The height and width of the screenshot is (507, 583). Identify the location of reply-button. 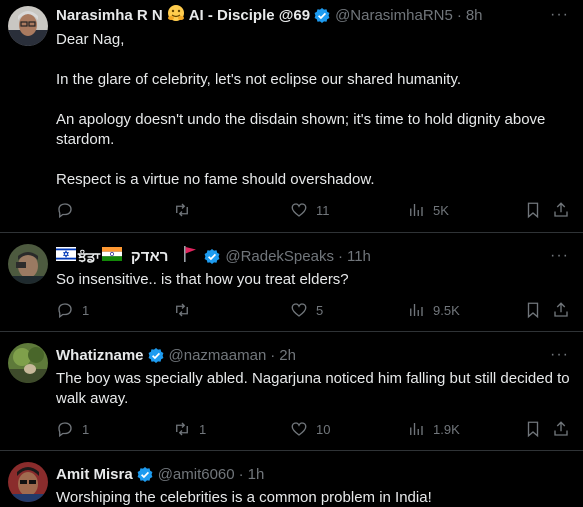
(69, 210).